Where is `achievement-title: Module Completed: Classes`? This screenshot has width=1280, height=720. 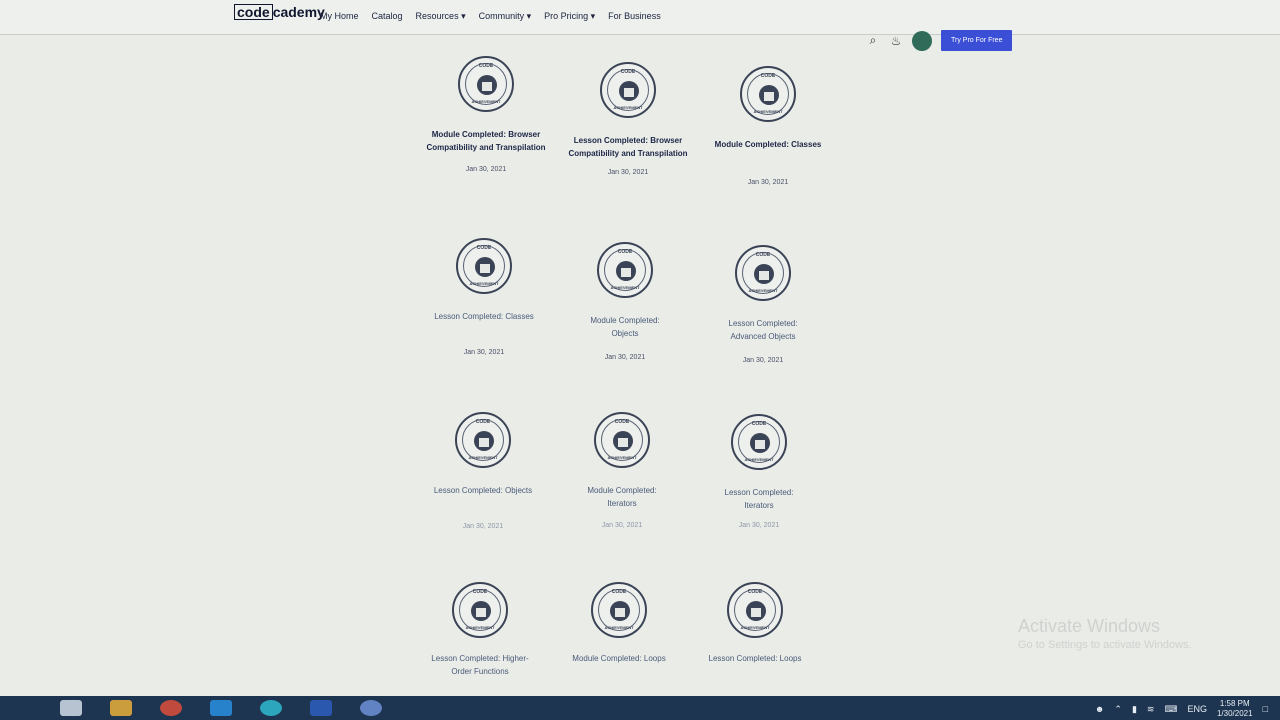 achievement-title: Module Completed: Classes is located at coordinates (768, 144).